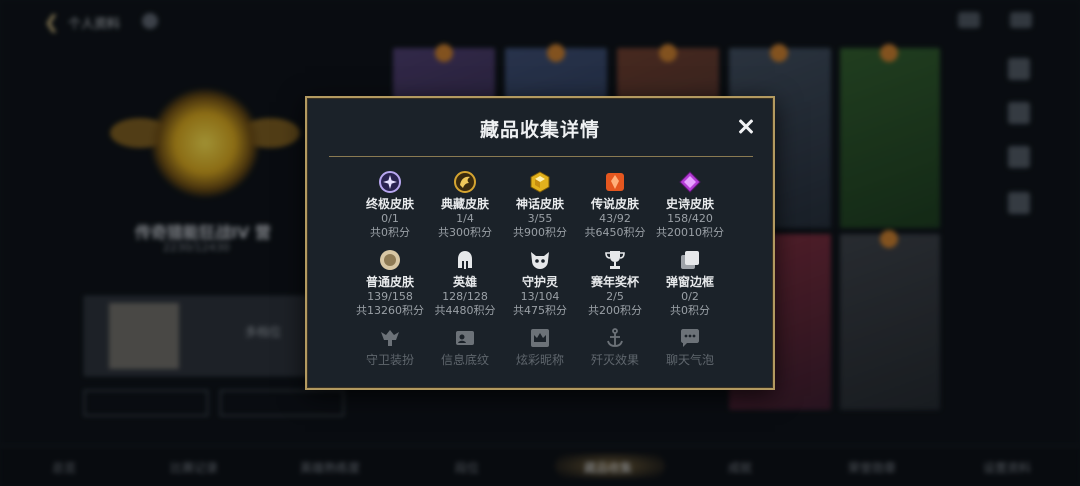 This screenshot has height=486, width=1080. What do you see at coordinates (746, 126) in the screenshot?
I see `close-icon` at bounding box center [746, 126].